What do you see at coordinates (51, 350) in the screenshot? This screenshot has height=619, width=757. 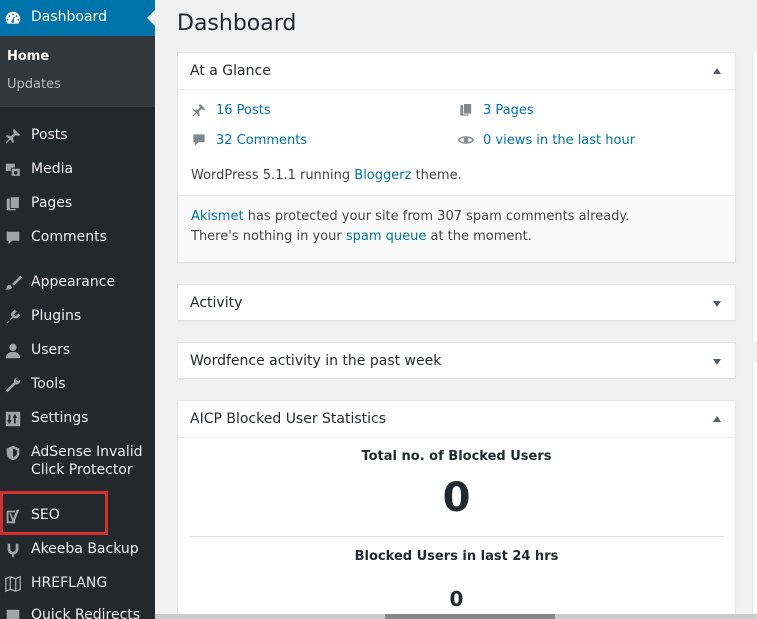 I see `sidebar-item-label: Users` at bounding box center [51, 350].